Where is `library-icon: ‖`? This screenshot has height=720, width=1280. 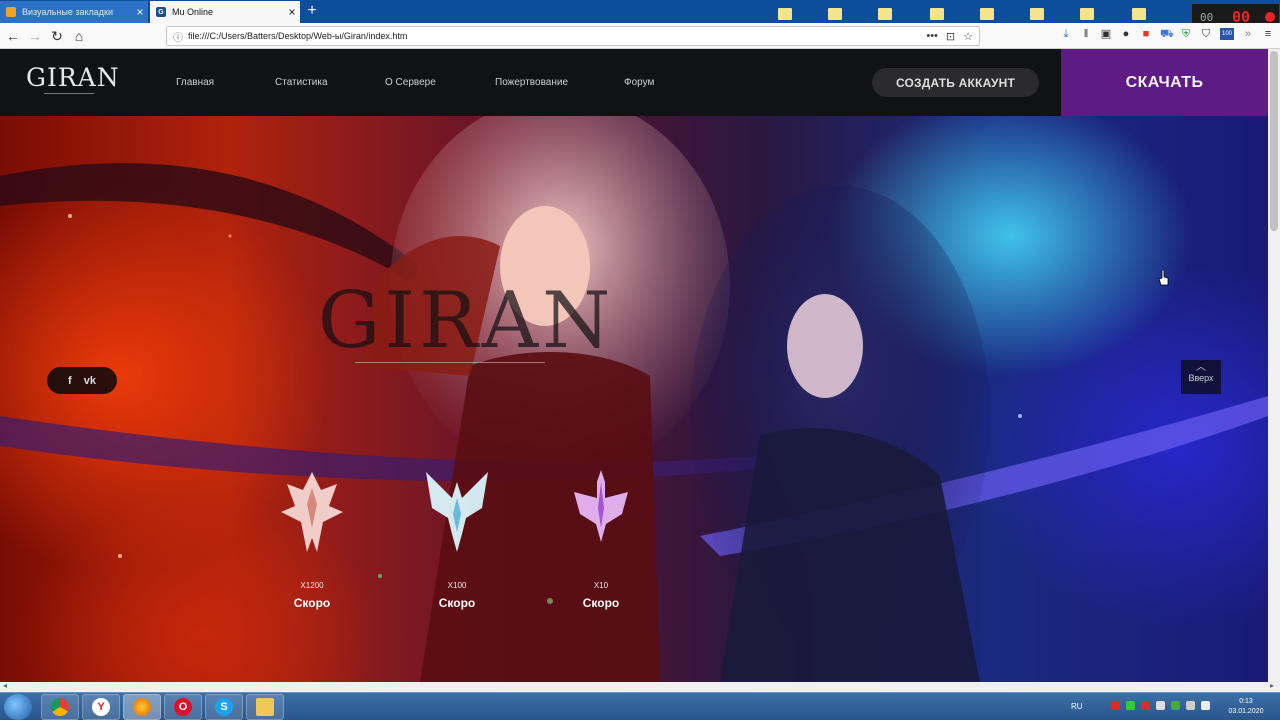 library-icon: ‖ is located at coordinates (1086, 34).